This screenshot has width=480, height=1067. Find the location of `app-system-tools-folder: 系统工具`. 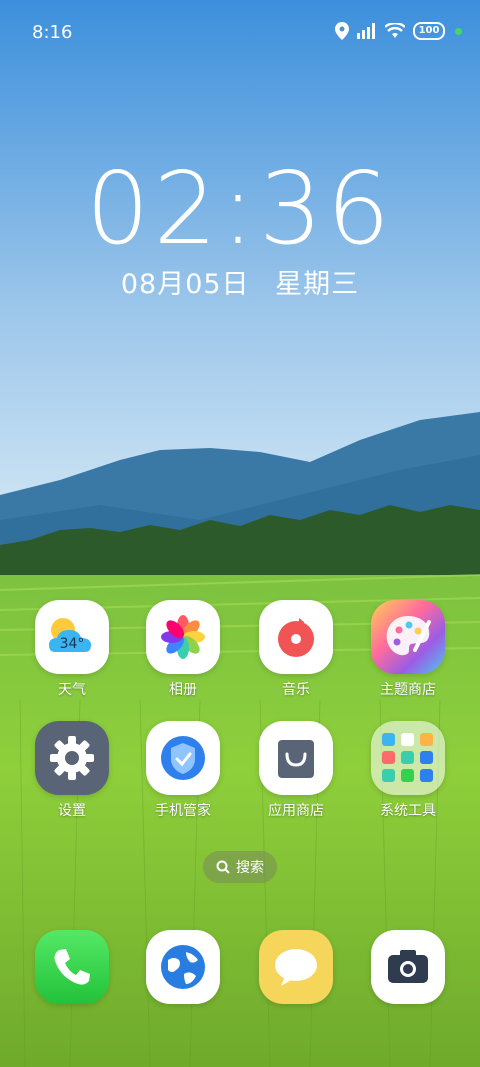

app-system-tools-folder: 系统工具 is located at coordinates (408, 770).